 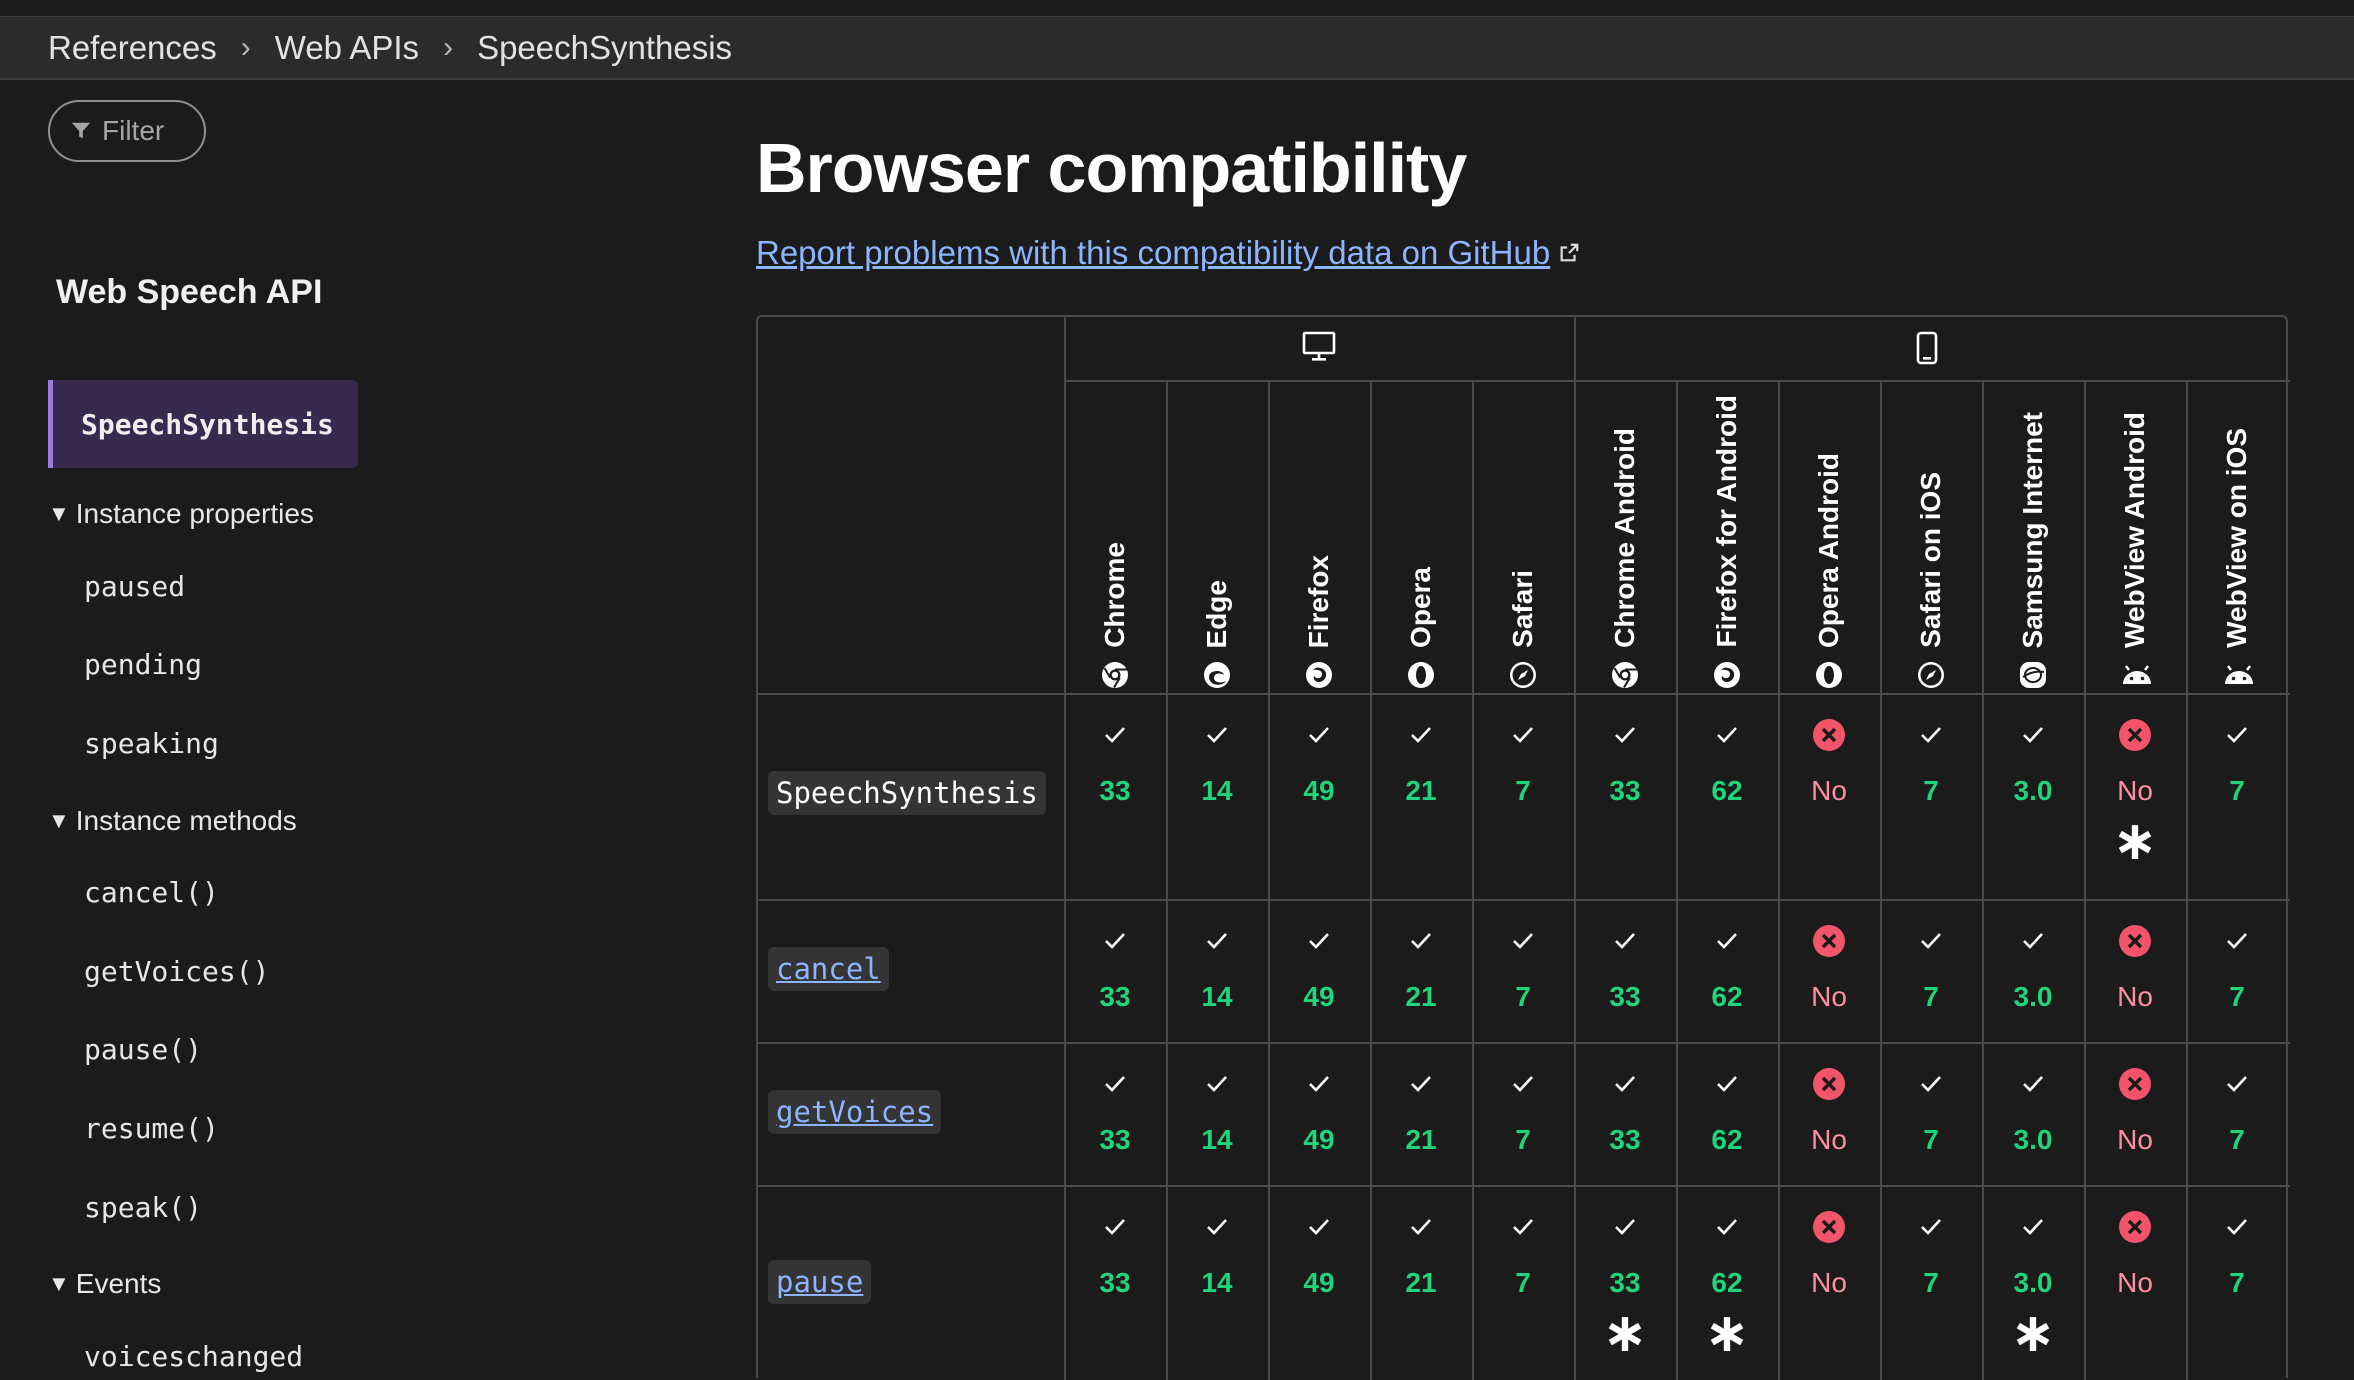 What do you see at coordinates (151, 892) in the screenshot?
I see `sidebar-item-cancel: cancel()` at bounding box center [151, 892].